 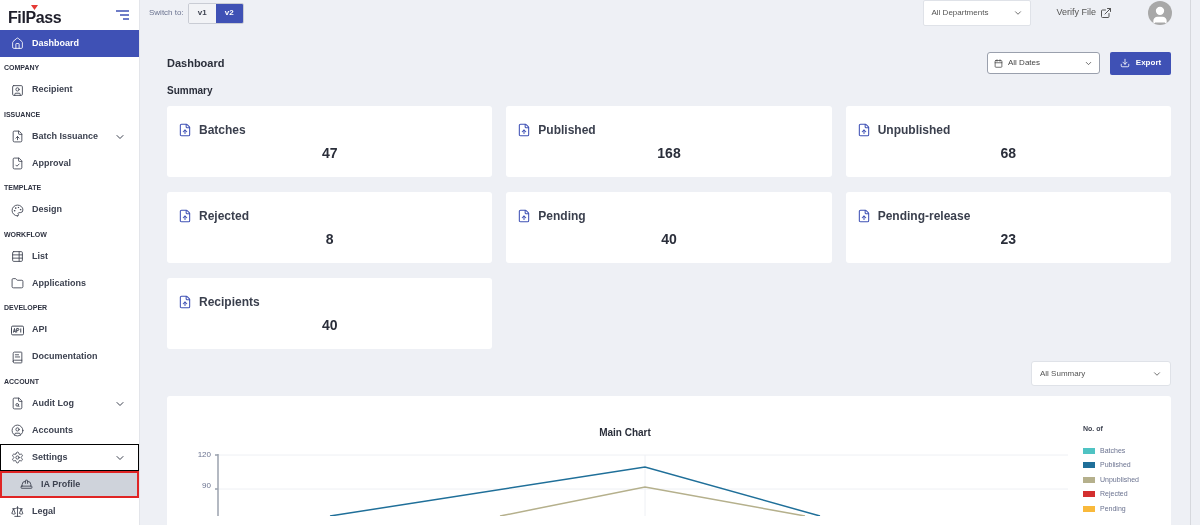 I want to click on document-search-icon, so click(x=17, y=403).